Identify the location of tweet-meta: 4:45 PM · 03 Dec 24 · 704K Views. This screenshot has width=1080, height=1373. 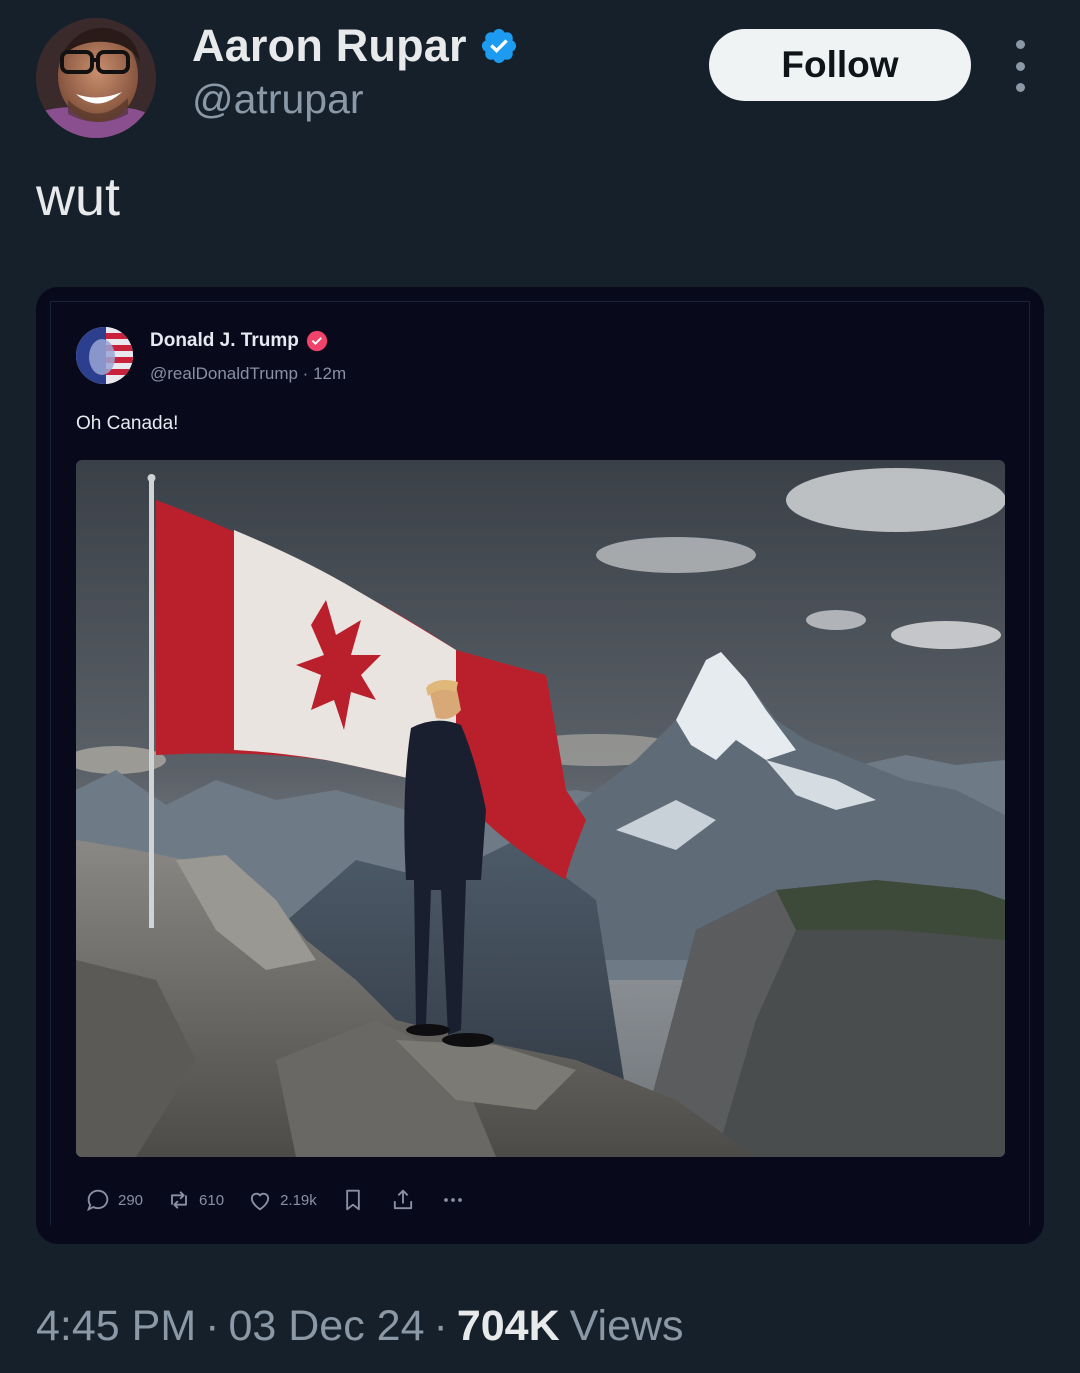
(360, 1326).